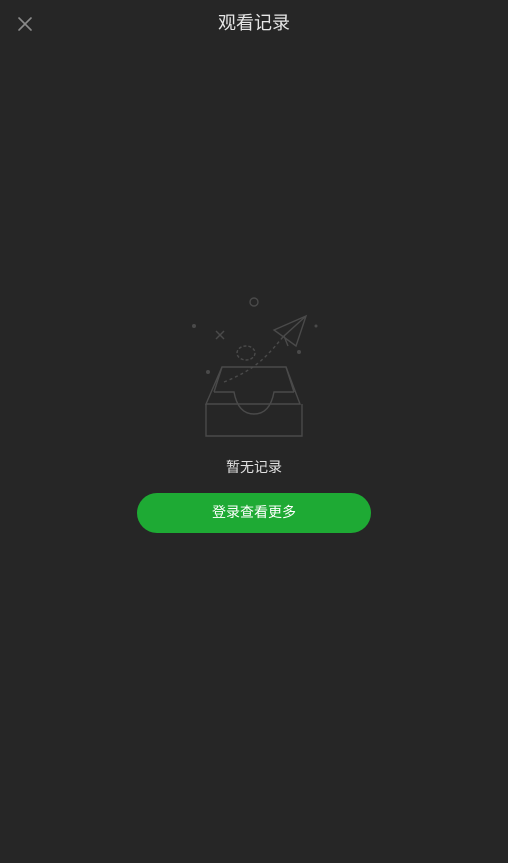 The image size is (508, 863). Describe the element at coordinates (254, 513) in the screenshot. I see `login-button: 登录查看更多` at that location.